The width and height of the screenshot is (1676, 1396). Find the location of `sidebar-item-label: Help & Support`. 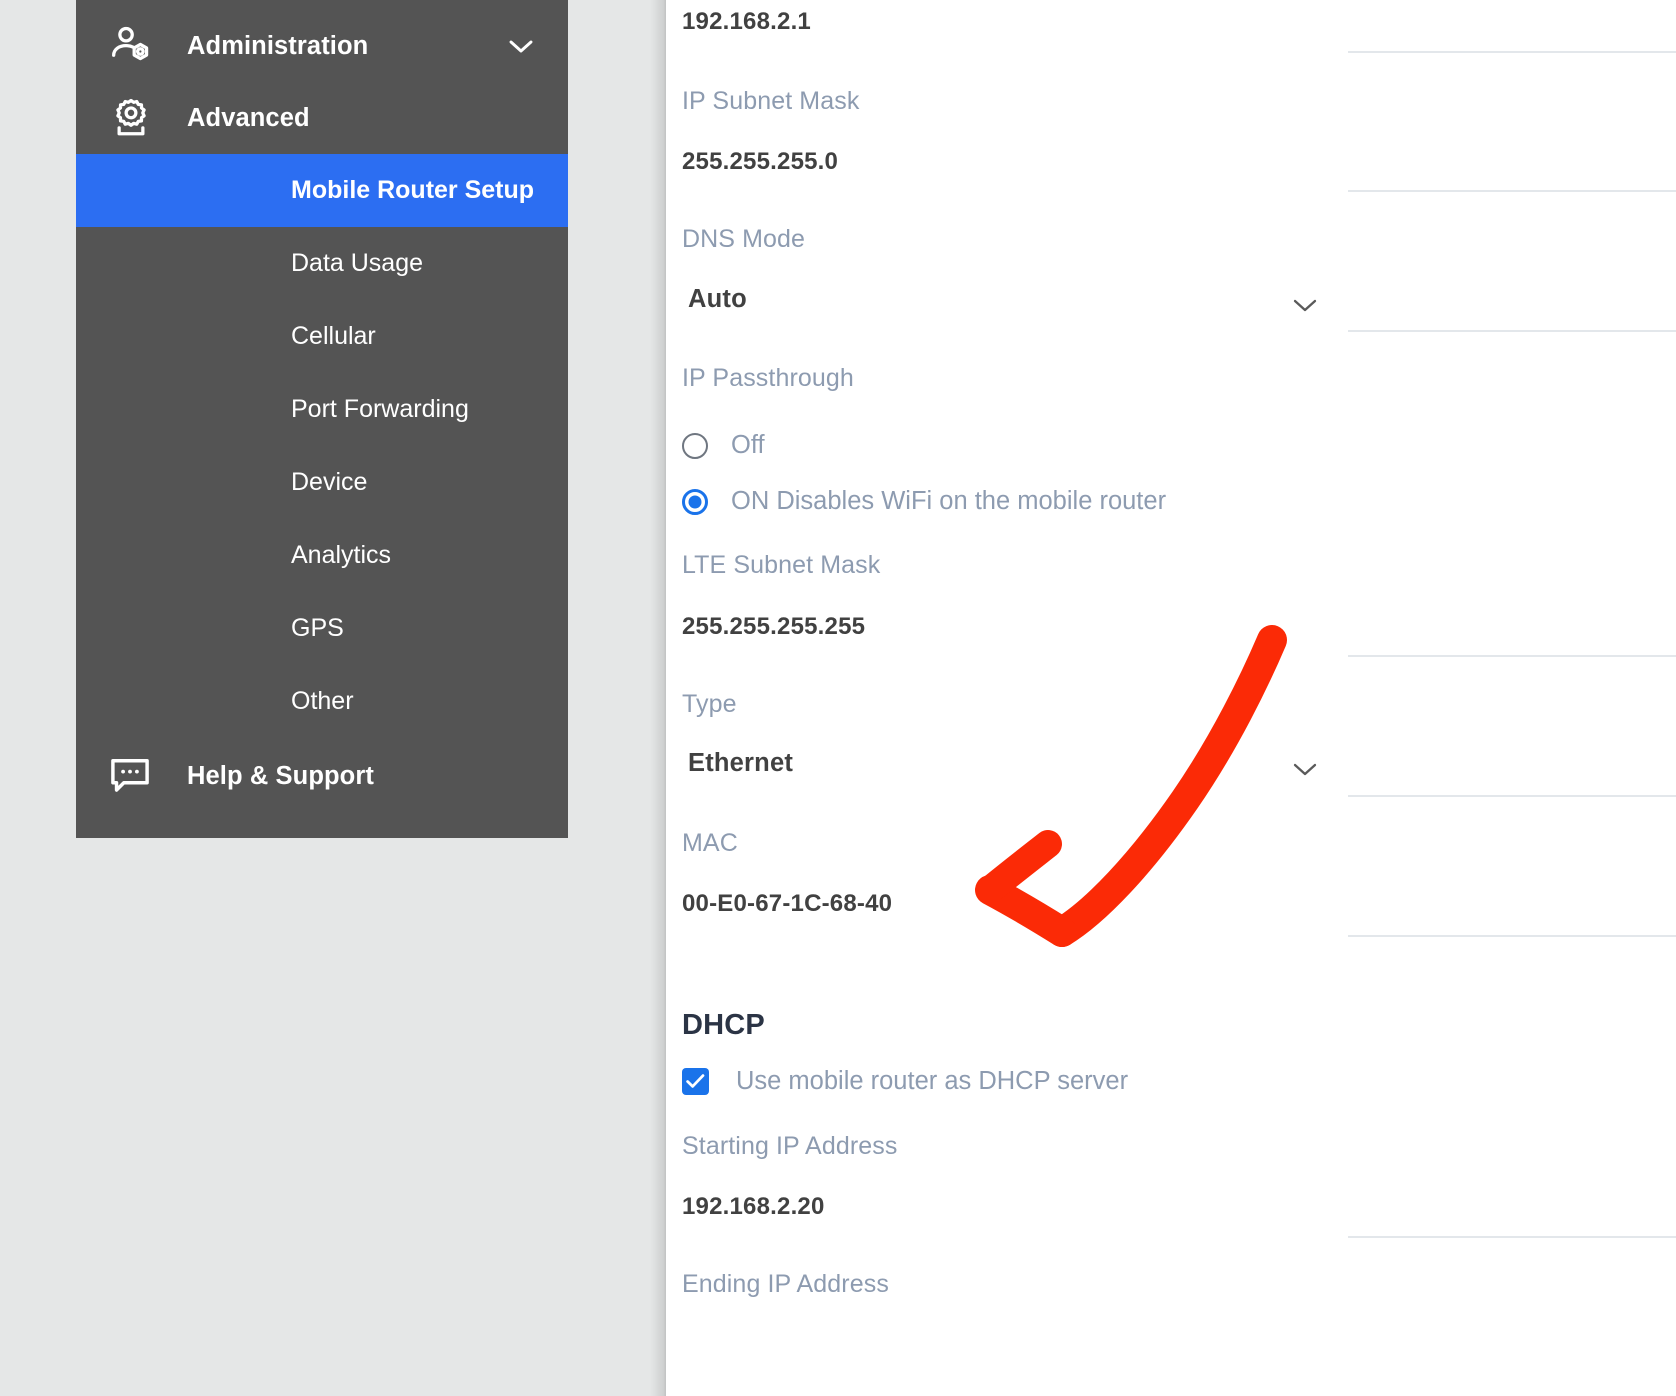

sidebar-item-label: Help & Support is located at coordinates (280, 775).